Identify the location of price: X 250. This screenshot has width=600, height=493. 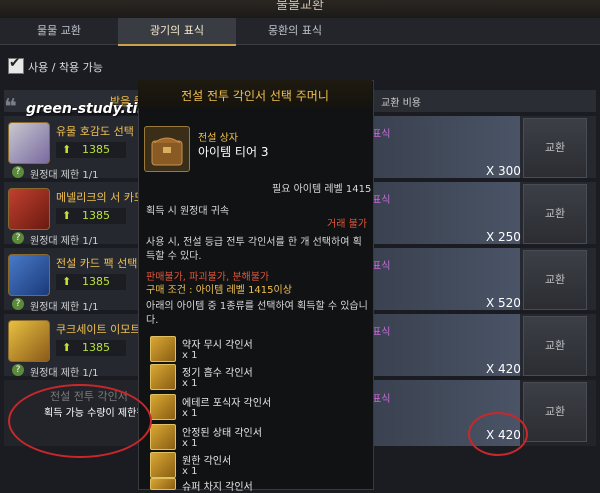
(503, 237).